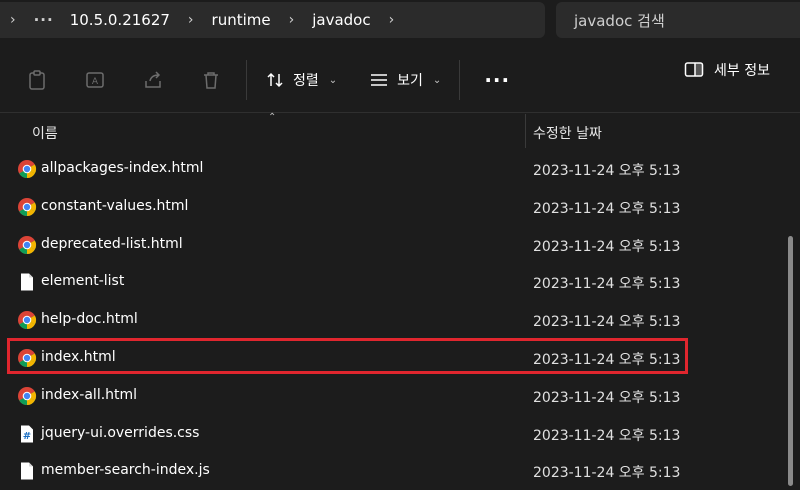 The height and width of the screenshot is (490, 800). What do you see at coordinates (395, 169) in the screenshot?
I see `file-row: allpackages-index.html 2023-11-24 오후 5:13` at bounding box center [395, 169].